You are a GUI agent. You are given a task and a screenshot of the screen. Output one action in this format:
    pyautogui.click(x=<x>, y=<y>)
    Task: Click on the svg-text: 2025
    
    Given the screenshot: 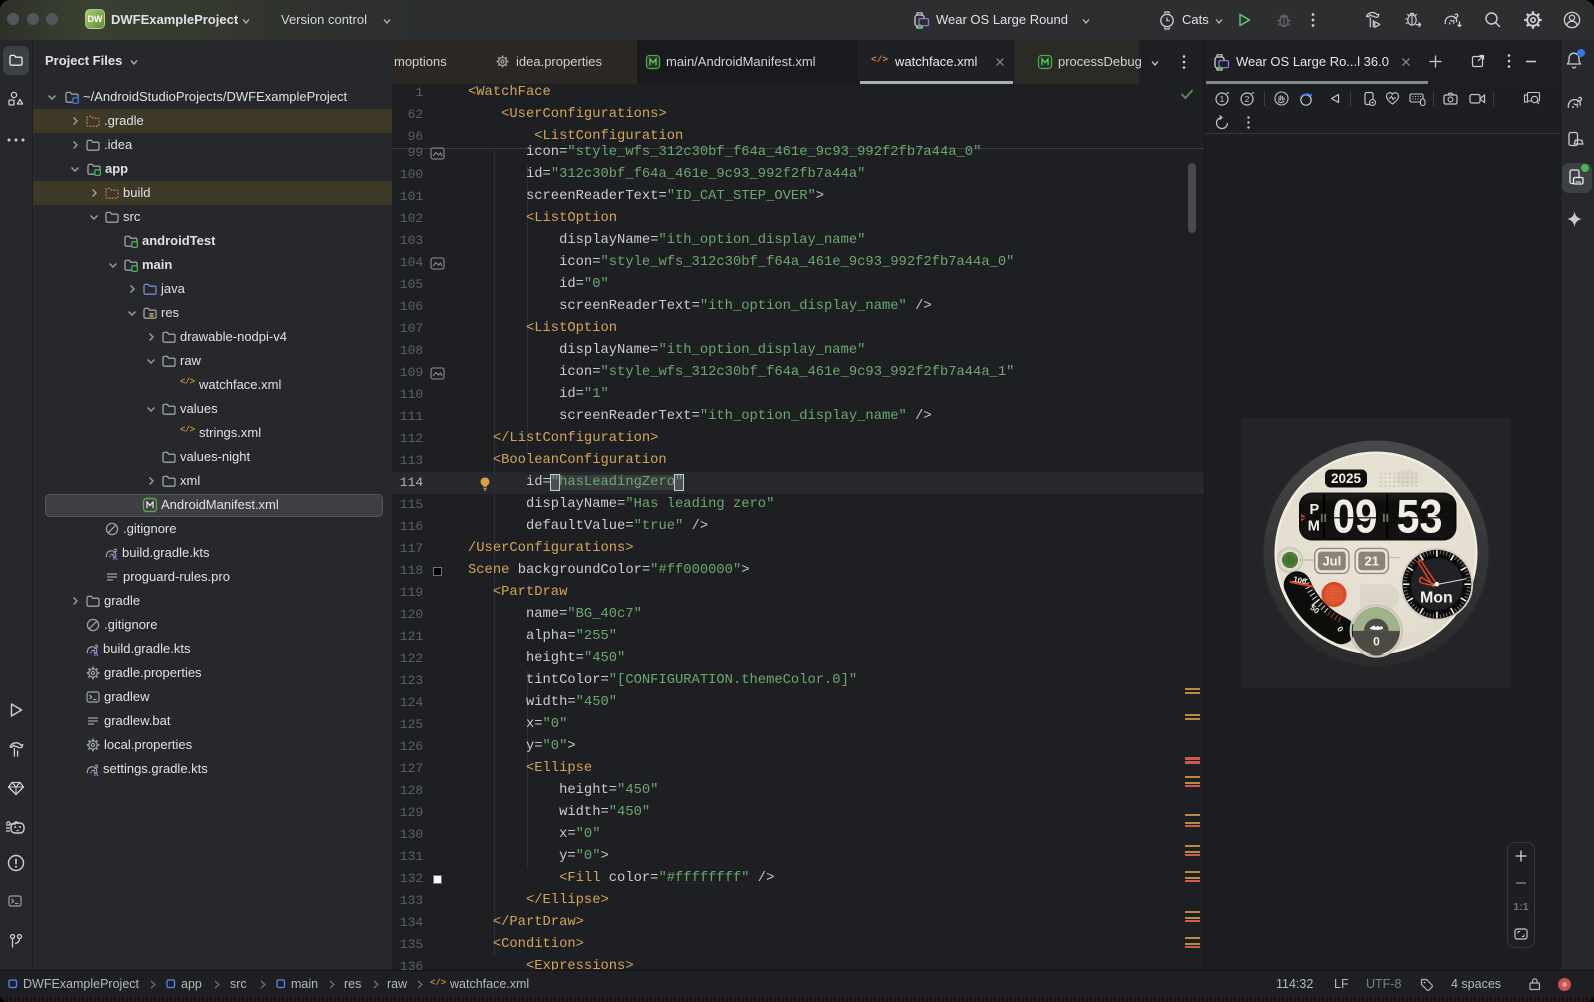 What is the action you would take?
    pyautogui.click(x=1346, y=478)
    